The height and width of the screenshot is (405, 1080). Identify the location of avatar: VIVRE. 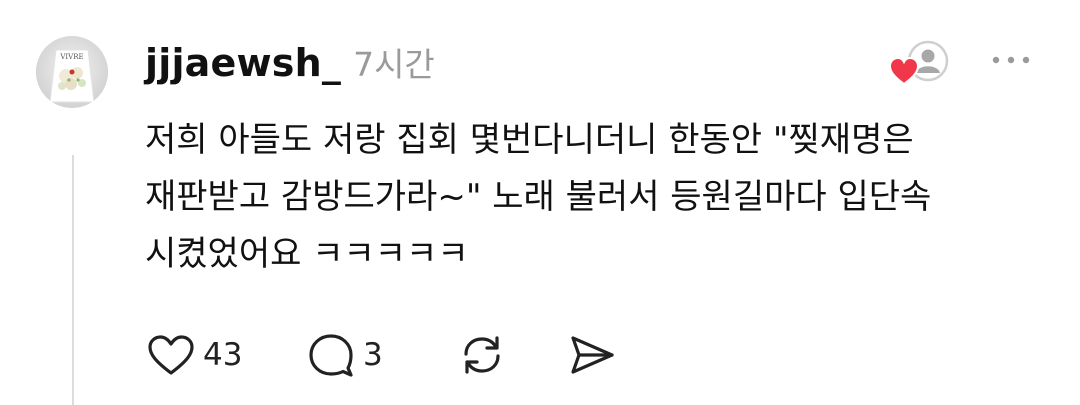
(72, 72).